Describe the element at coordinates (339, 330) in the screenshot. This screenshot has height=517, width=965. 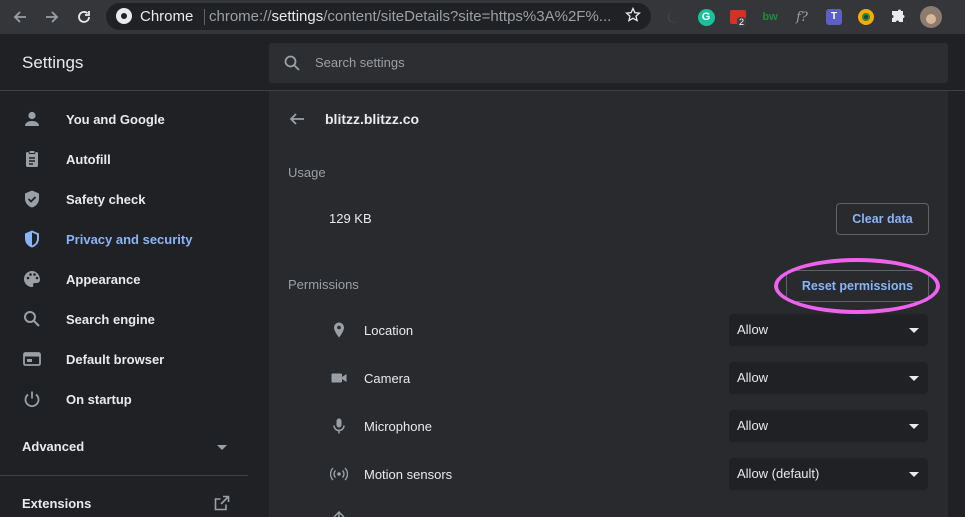
I see `location-icon` at that location.